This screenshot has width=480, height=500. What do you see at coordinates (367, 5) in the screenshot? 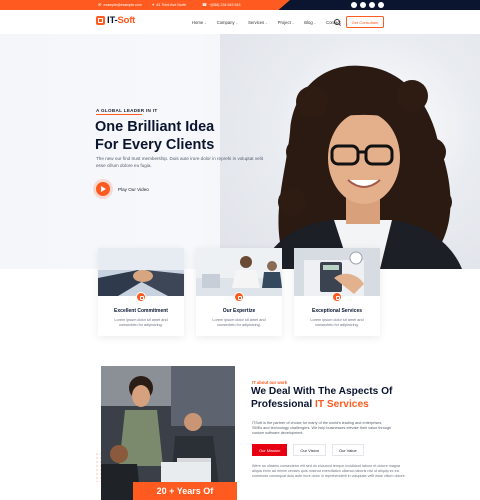
I see `social-links` at bounding box center [367, 5].